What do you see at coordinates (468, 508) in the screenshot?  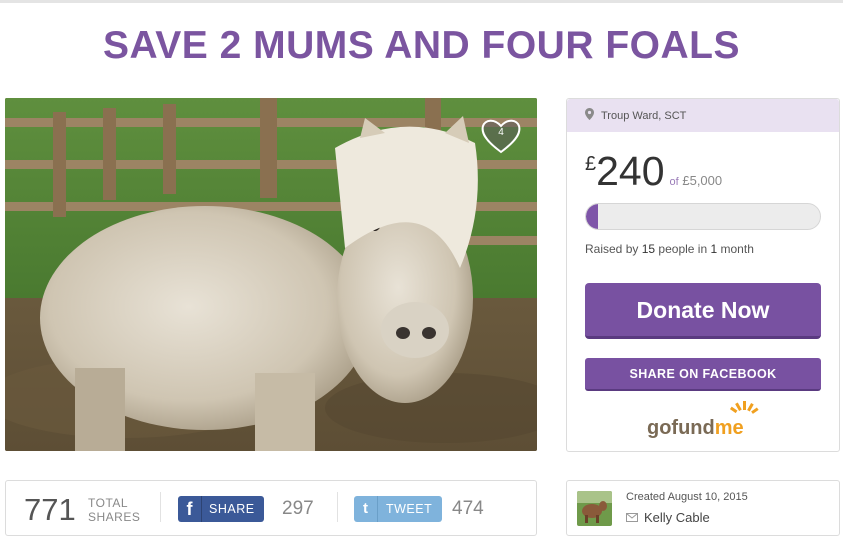 I see `tweet-count: 474` at bounding box center [468, 508].